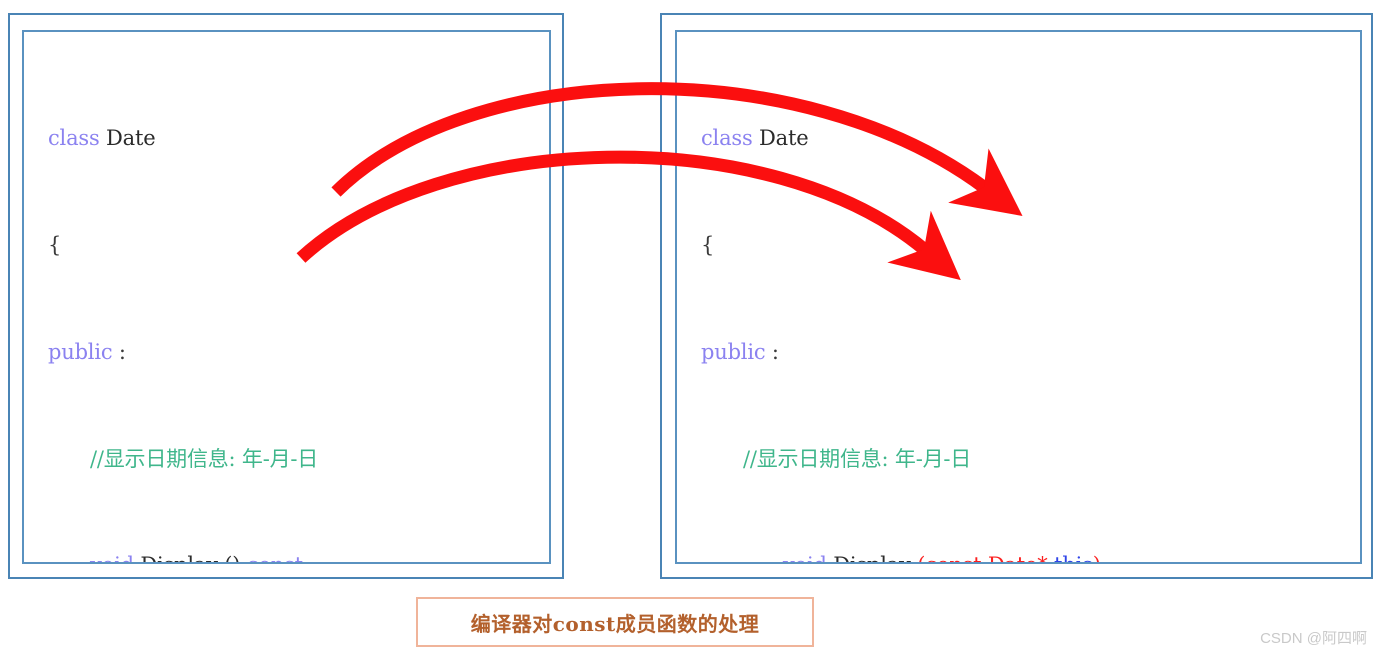  What do you see at coordinates (190, 557) in the screenshot?
I see `function-name-display: Display ()` at bounding box center [190, 557].